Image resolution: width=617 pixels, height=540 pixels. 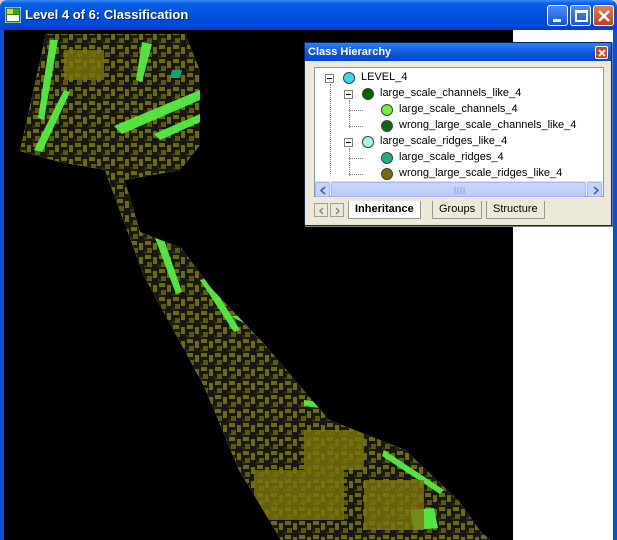 What do you see at coordinates (384, 77) in the screenshot?
I see `tree-item-label: LEVEL_4` at bounding box center [384, 77].